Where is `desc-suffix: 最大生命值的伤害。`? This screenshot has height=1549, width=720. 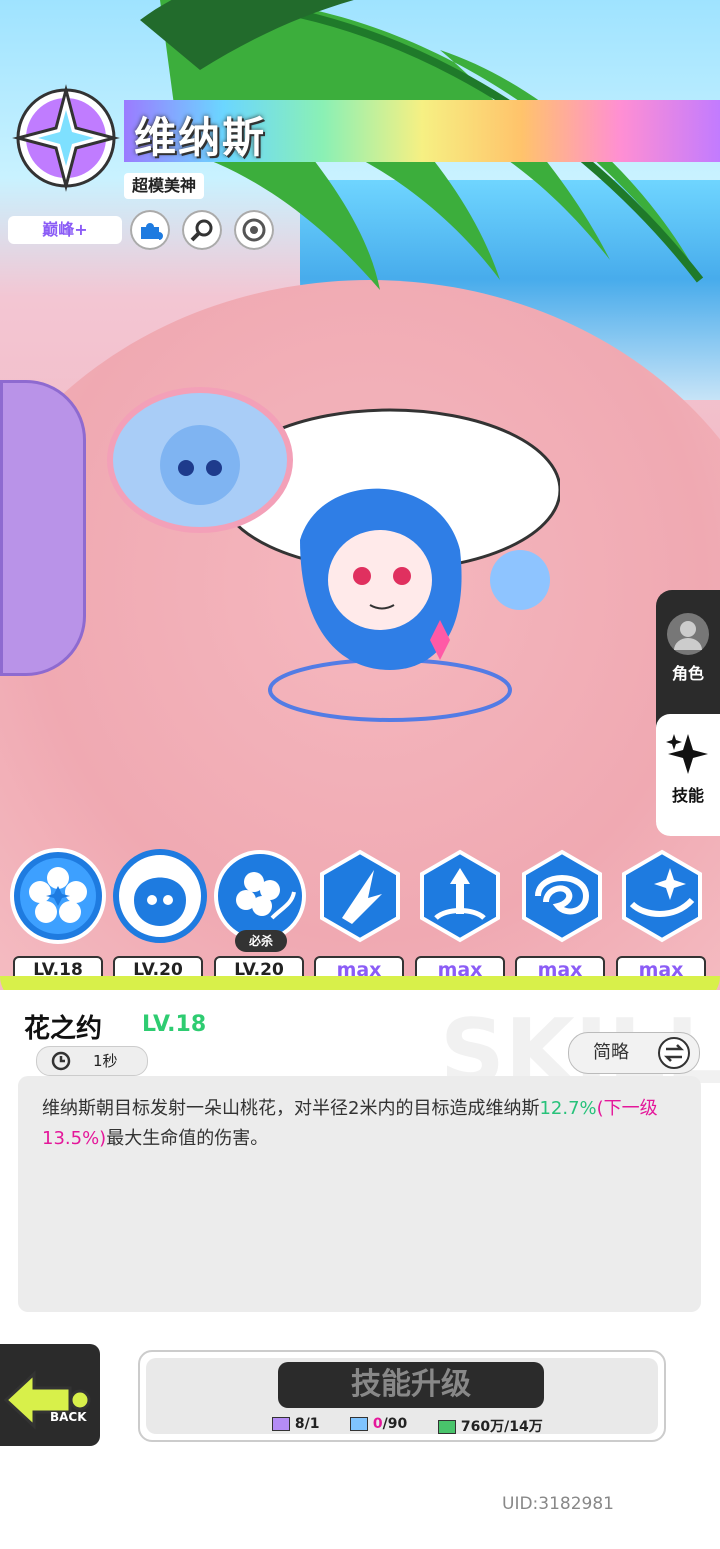
desc-suffix: 最大生命值的伤害。 is located at coordinates (187, 1138).